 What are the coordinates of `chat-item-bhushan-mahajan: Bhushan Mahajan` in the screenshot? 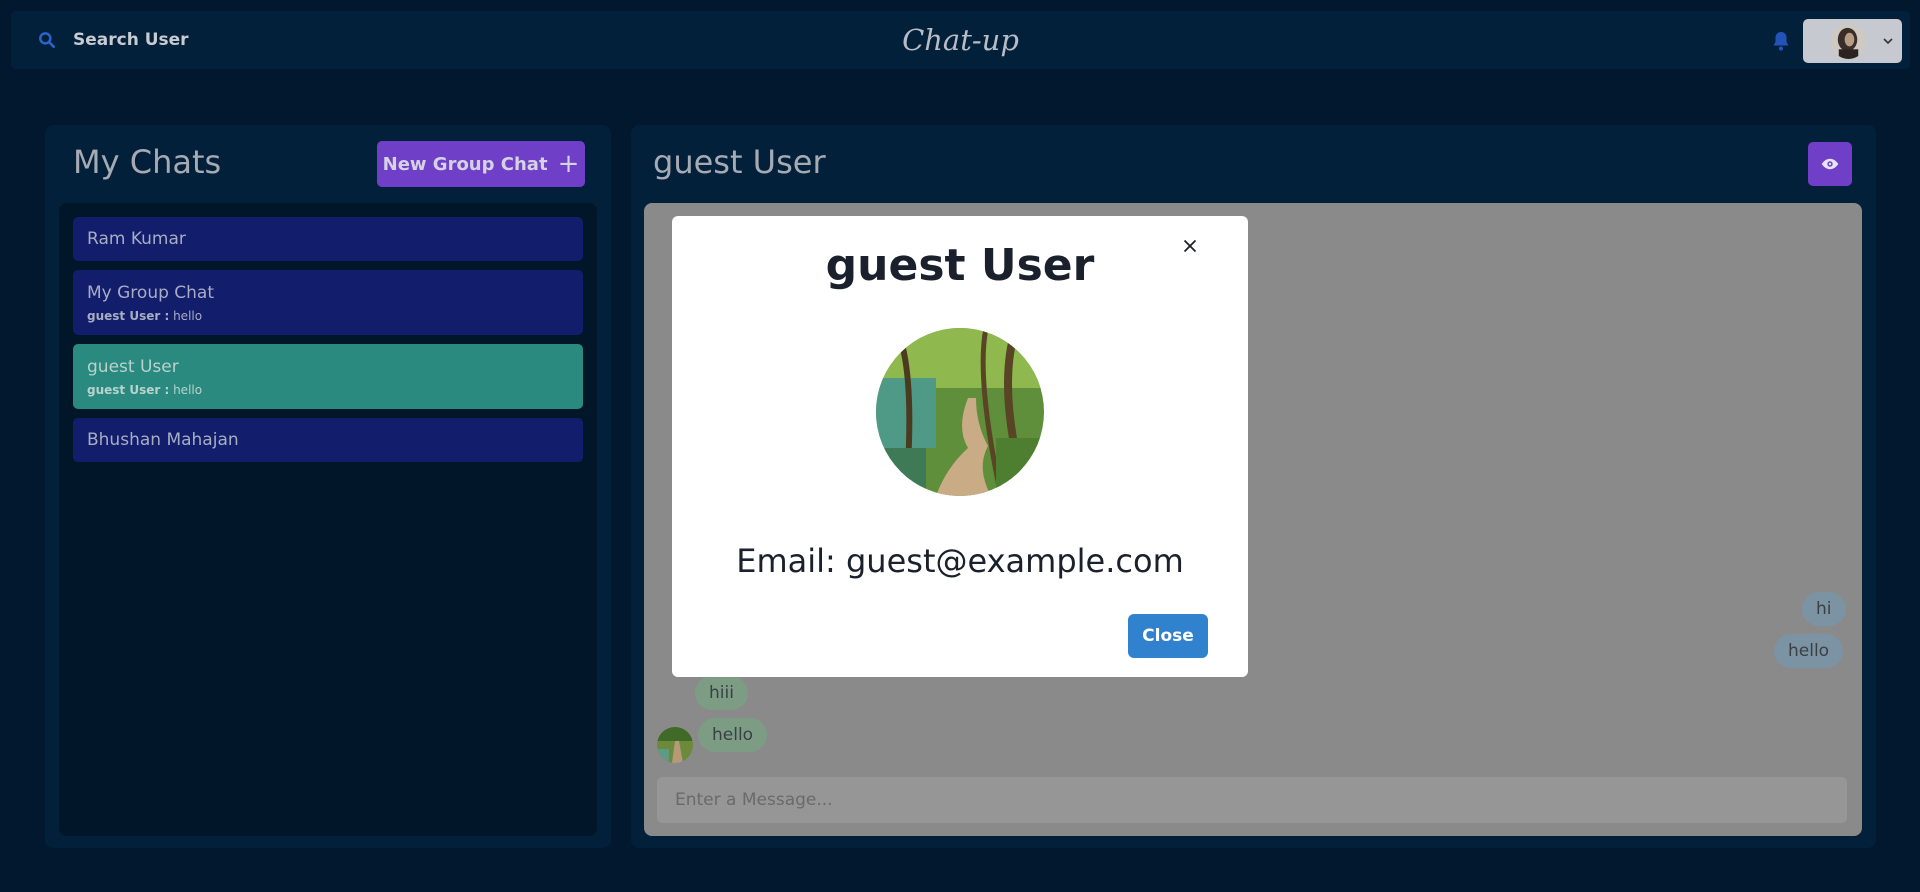 It's located at (328, 440).